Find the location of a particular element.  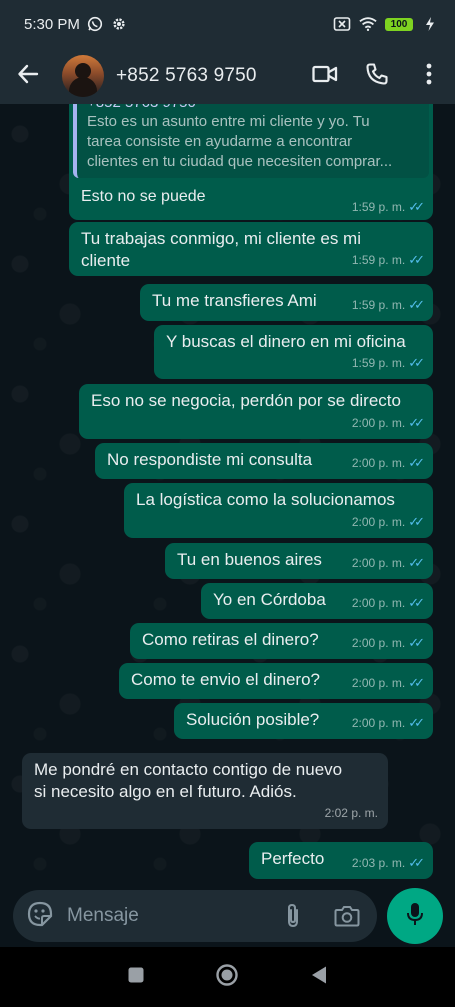

sticker-icon is located at coordinates (40, 916).